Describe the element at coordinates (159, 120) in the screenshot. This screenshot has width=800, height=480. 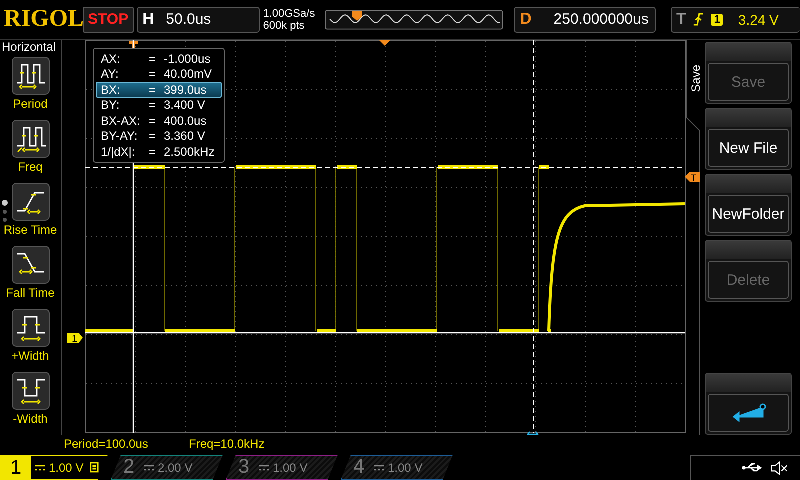
I see `readout-row: BX-AX: = 400.0us` at that location.